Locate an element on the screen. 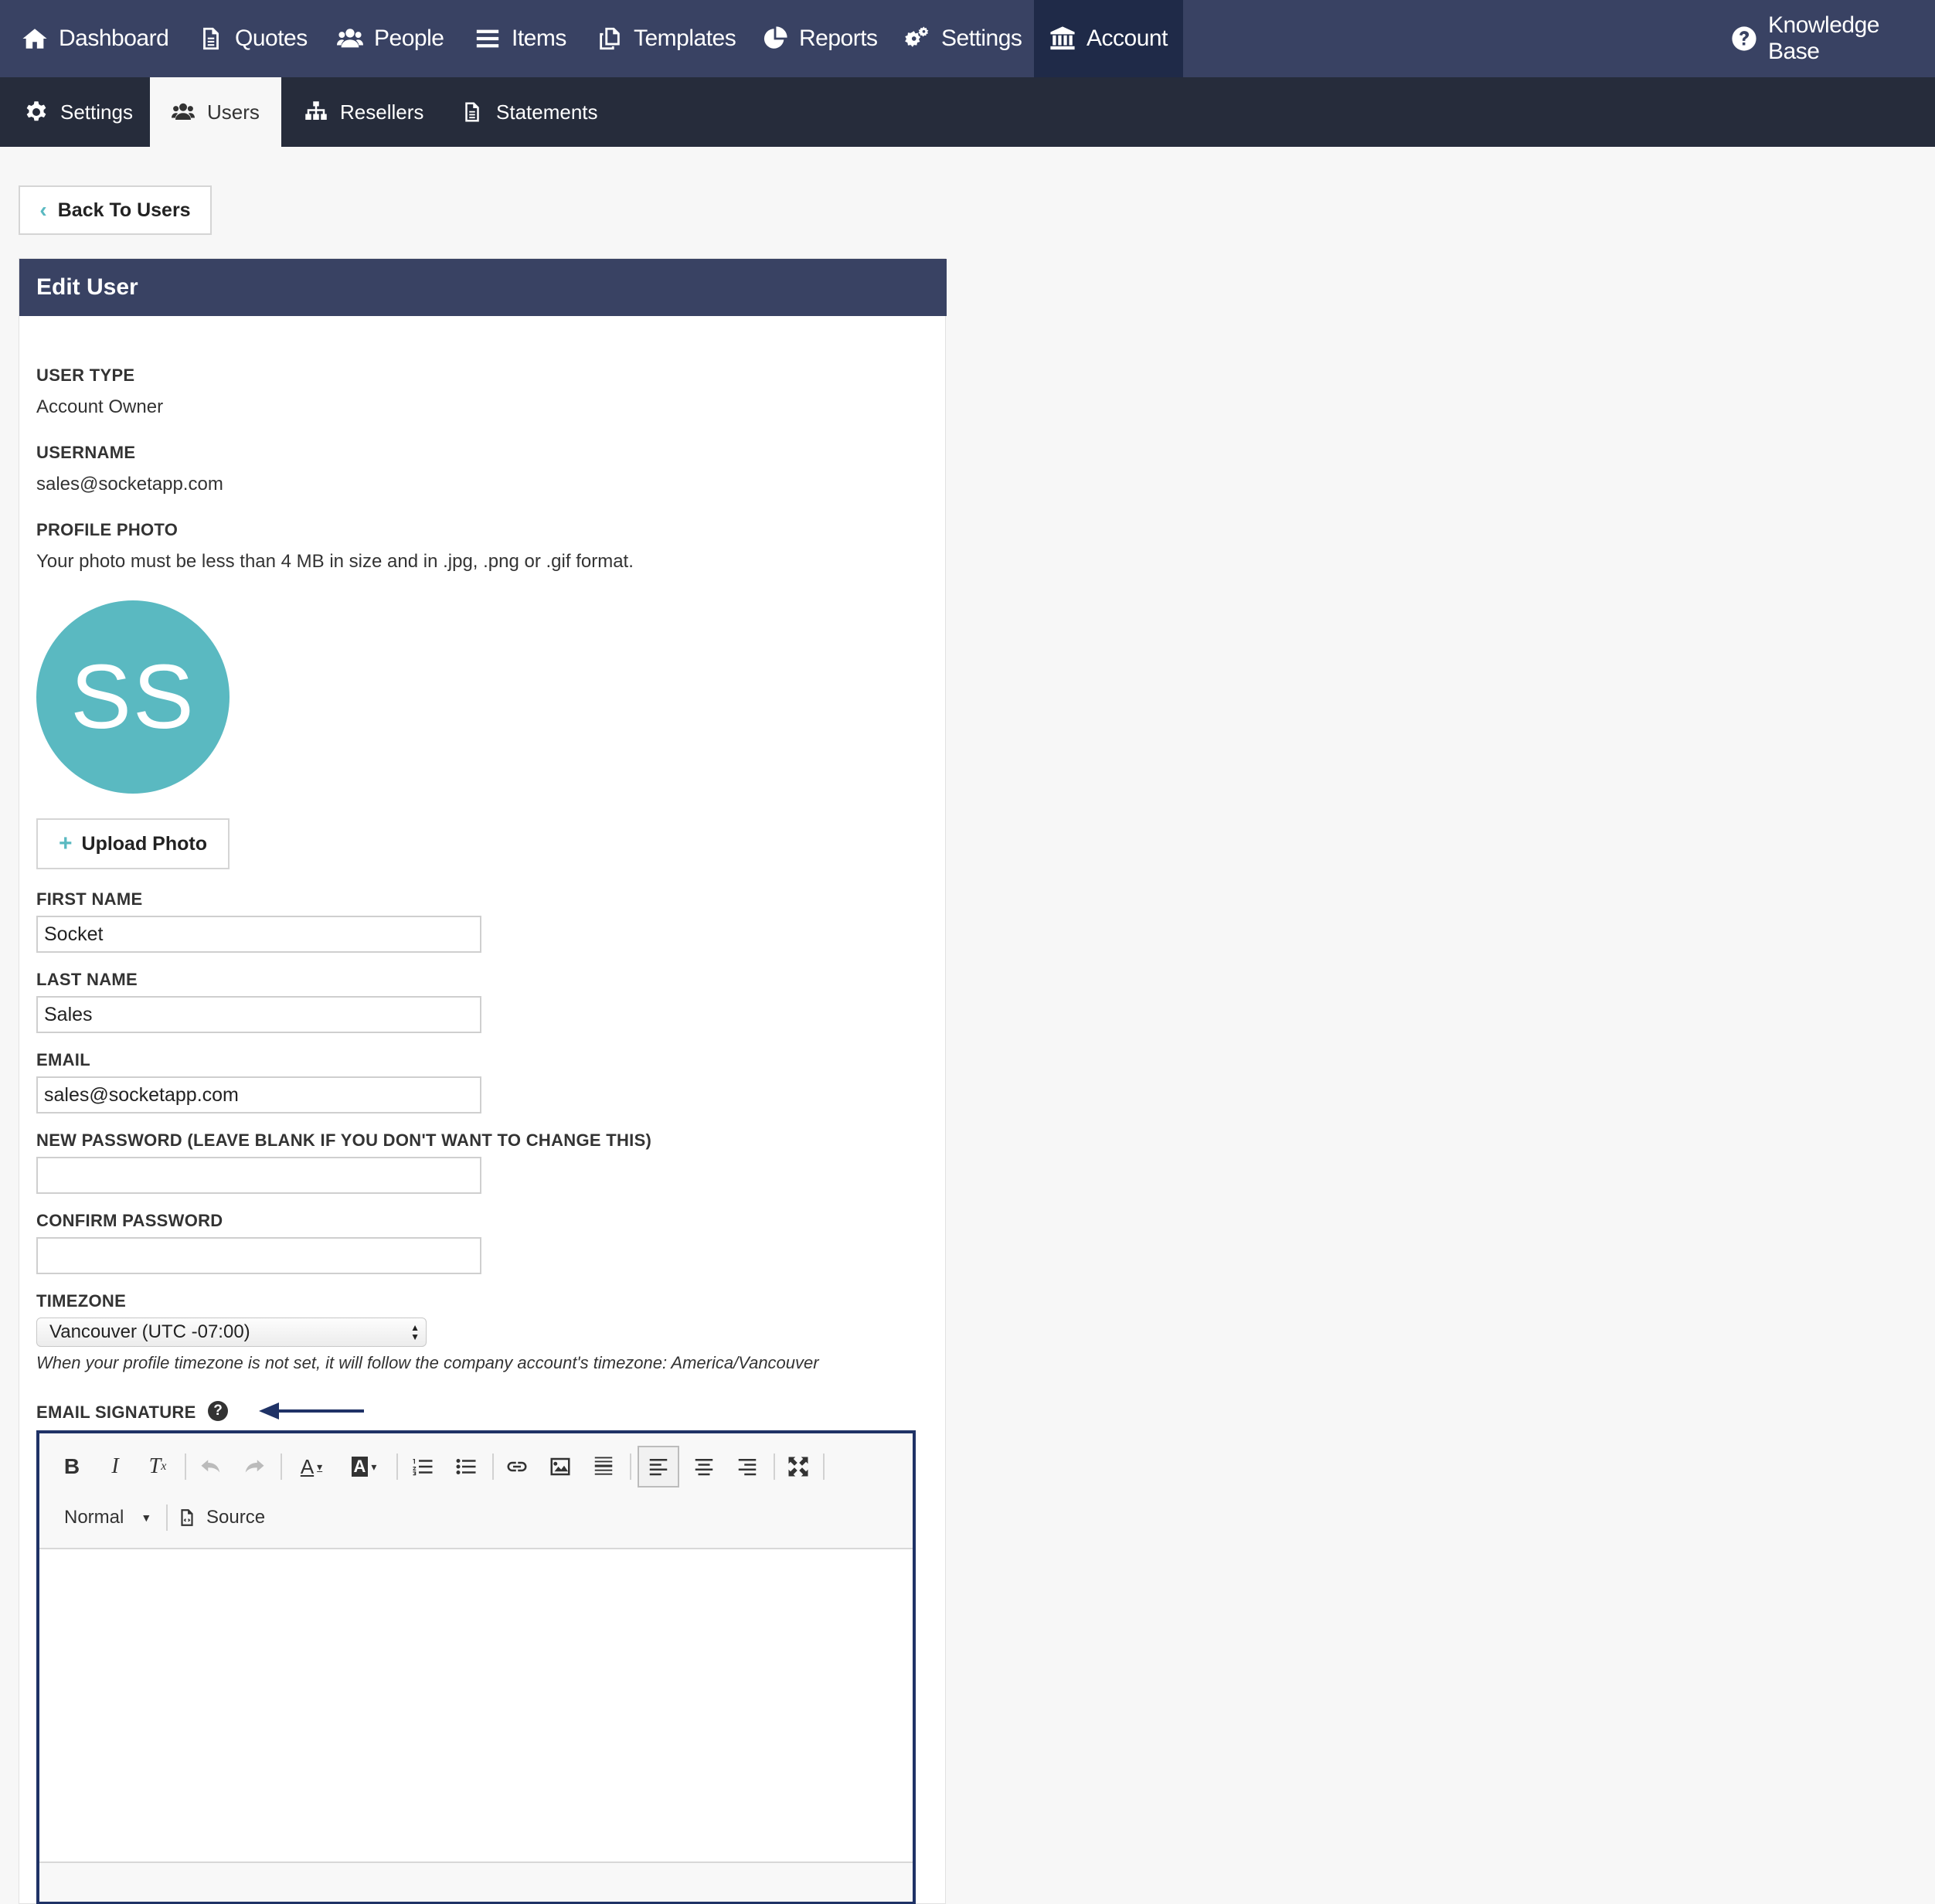  subnav-statements: Statements is located at coordinates (529, 112).